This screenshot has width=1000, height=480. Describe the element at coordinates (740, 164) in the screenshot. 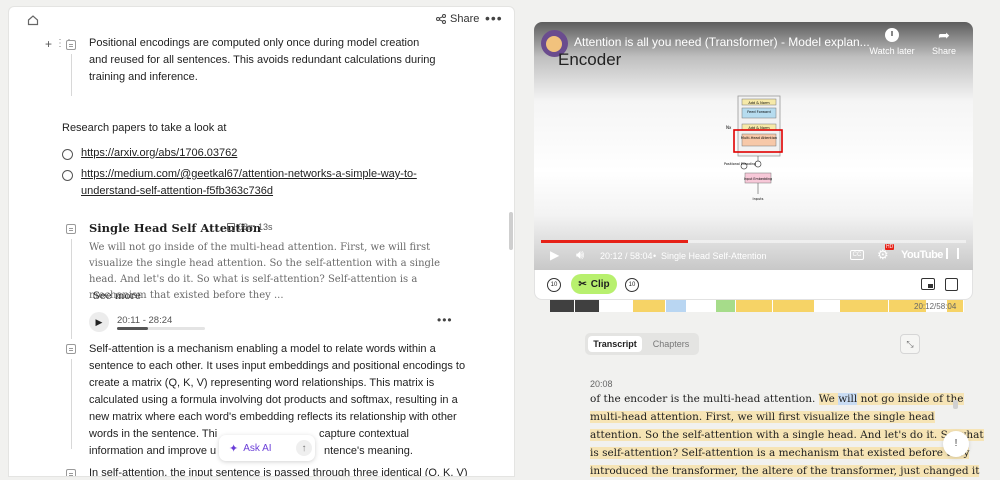

I see `diagram-positional: Positional Encoding` at that location.